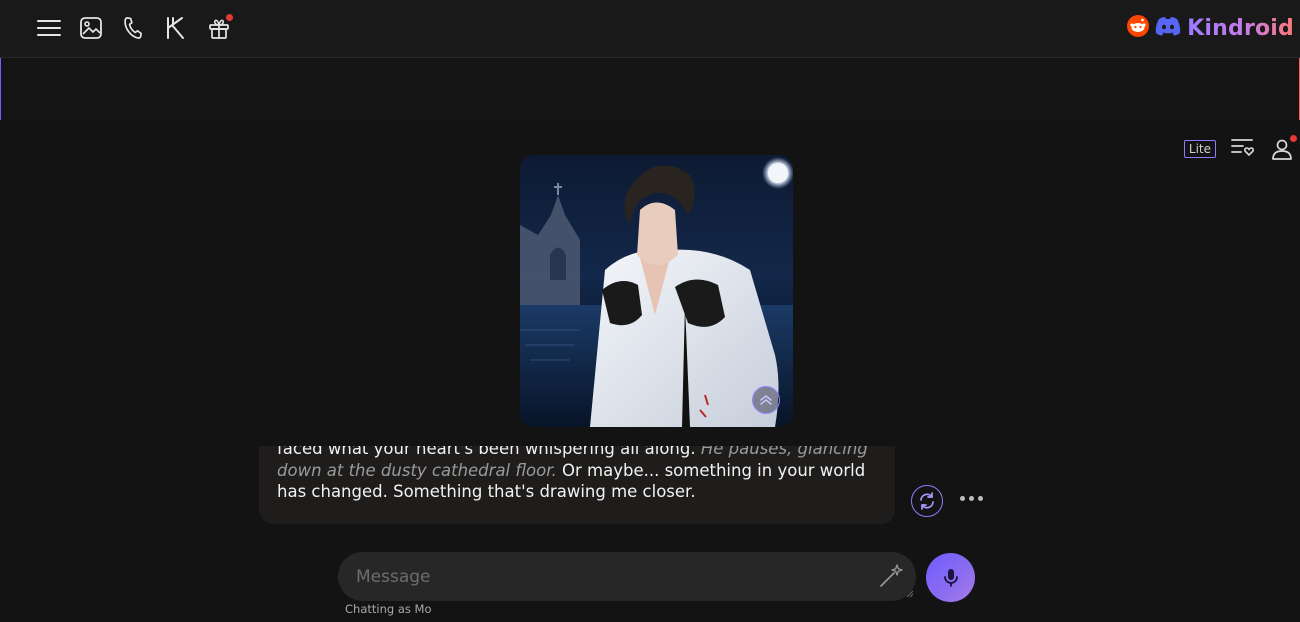 Image resolution: width=1300 pixels, height=622 pixels. Describe the element at coordinates (133, 28) in the screenshot. I see `phone-icon` at that location.